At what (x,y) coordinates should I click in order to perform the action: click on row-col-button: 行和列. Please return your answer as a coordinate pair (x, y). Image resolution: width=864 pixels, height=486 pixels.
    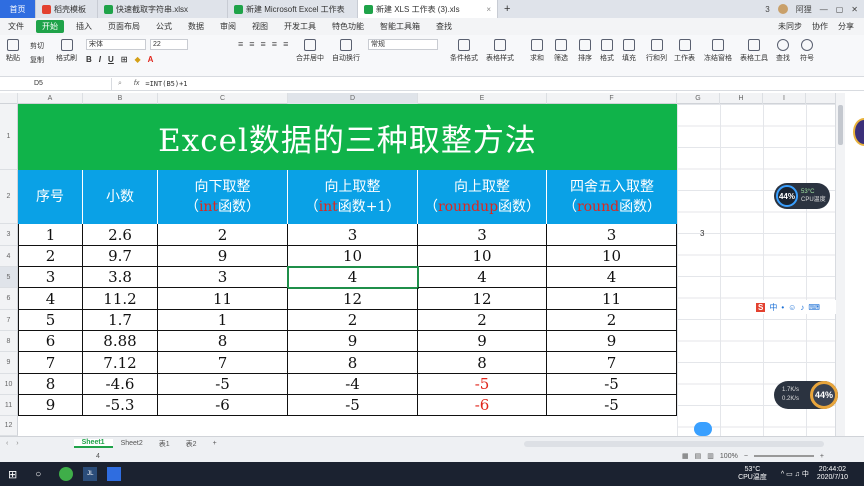
    Looking at the image, I should click on (656, 51).